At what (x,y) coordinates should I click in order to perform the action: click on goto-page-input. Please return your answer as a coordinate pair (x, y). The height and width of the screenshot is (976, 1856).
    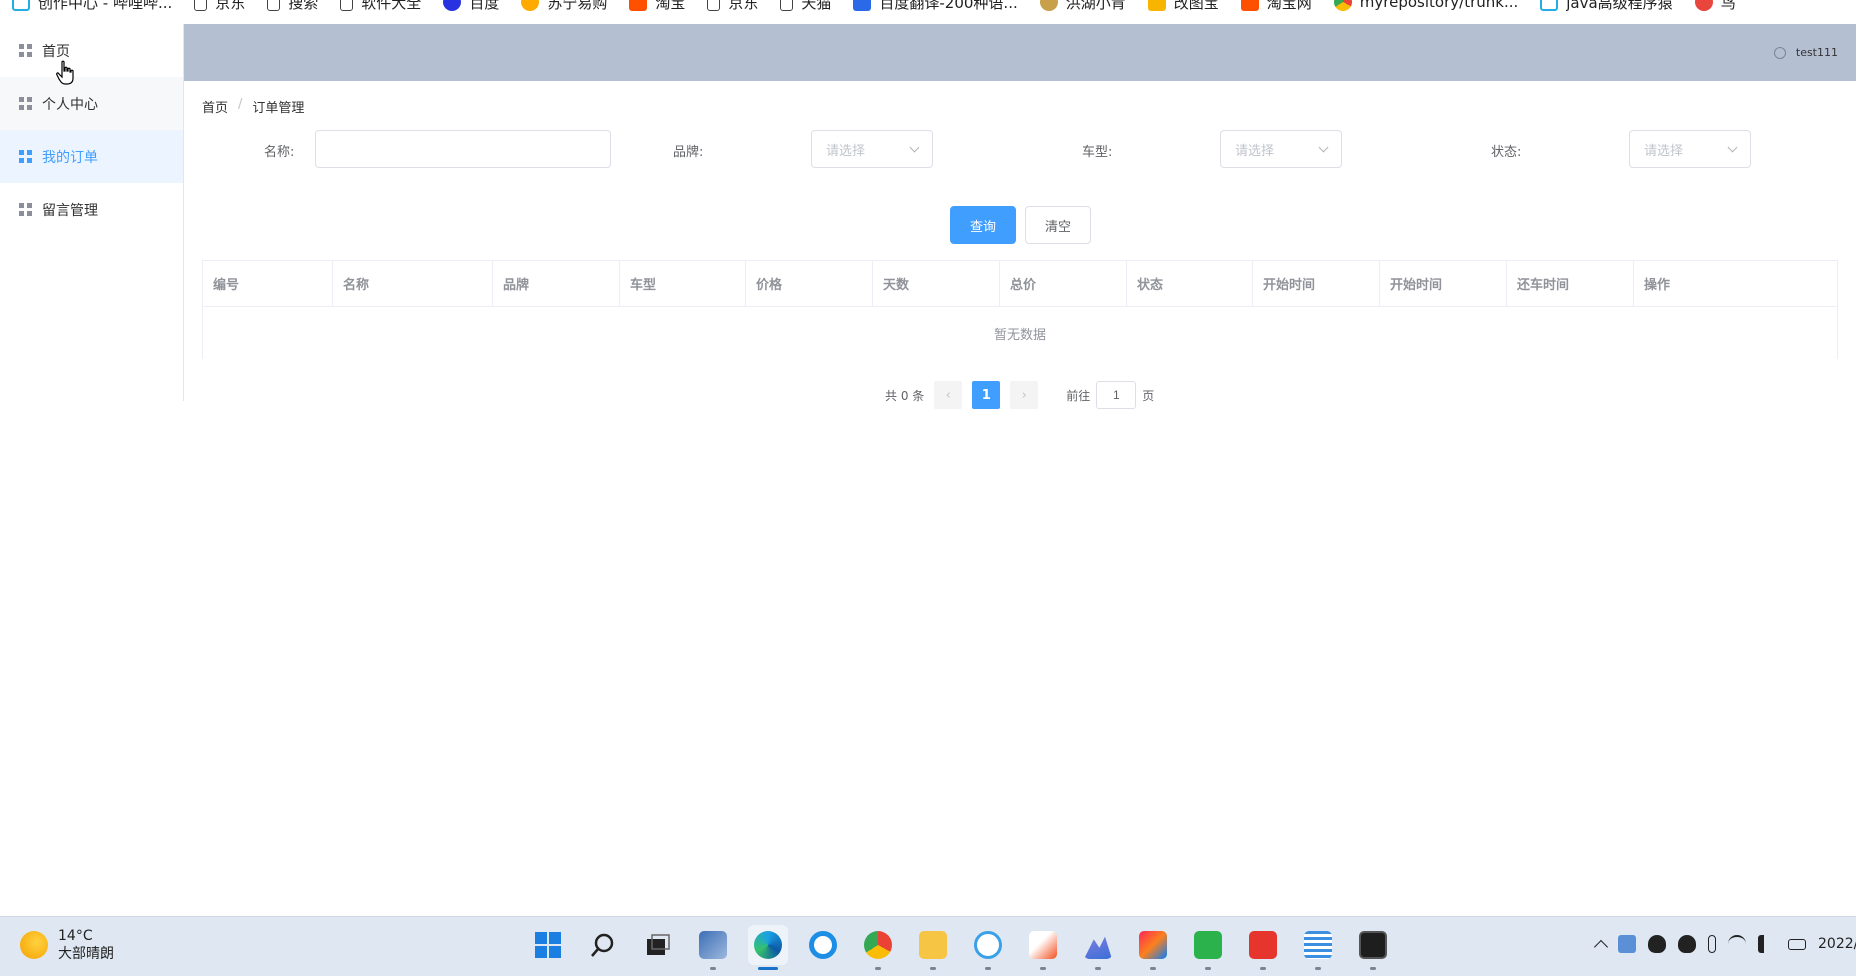
    Looking at the image, I should click on (1116, 395).